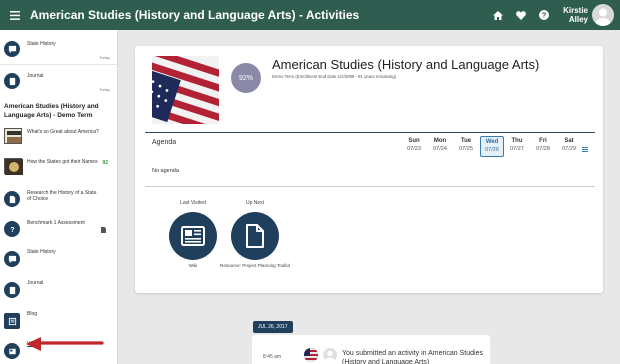 The image size is (620, 364). What do you see at coordinates (185, 90) in the screenshot?
I see `course-image` at bounding box center [185, 90].